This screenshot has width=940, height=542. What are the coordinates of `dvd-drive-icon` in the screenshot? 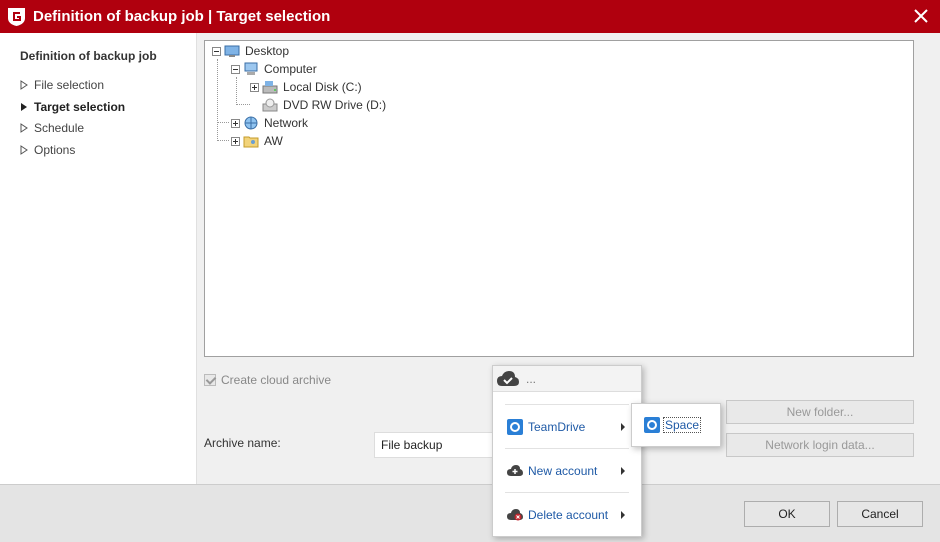 It's located at (270, 105).